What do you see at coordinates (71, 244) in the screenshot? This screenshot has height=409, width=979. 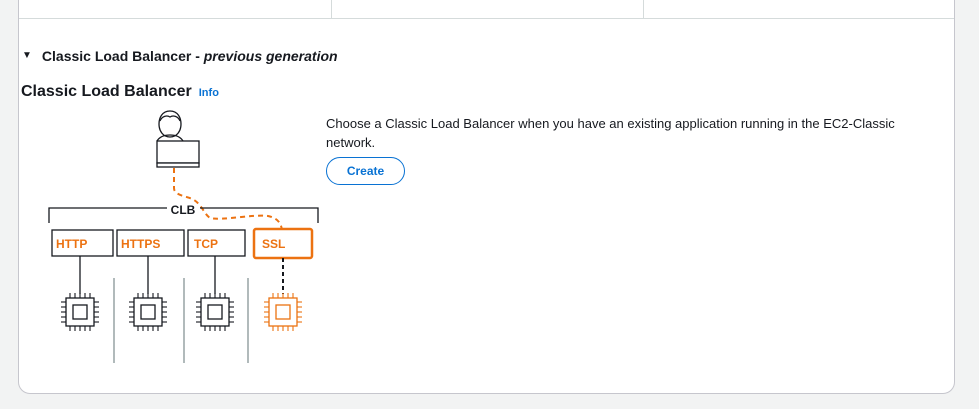 I see `protocol-label: HTTP` at bounding box center [71, 244].